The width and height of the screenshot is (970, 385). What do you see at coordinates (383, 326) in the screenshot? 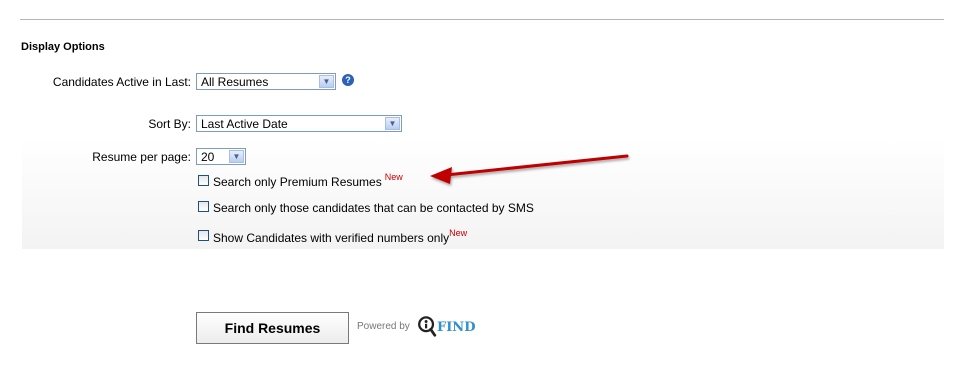
I see `powered-by-text: Powered by` at bounding box center [383, 326].